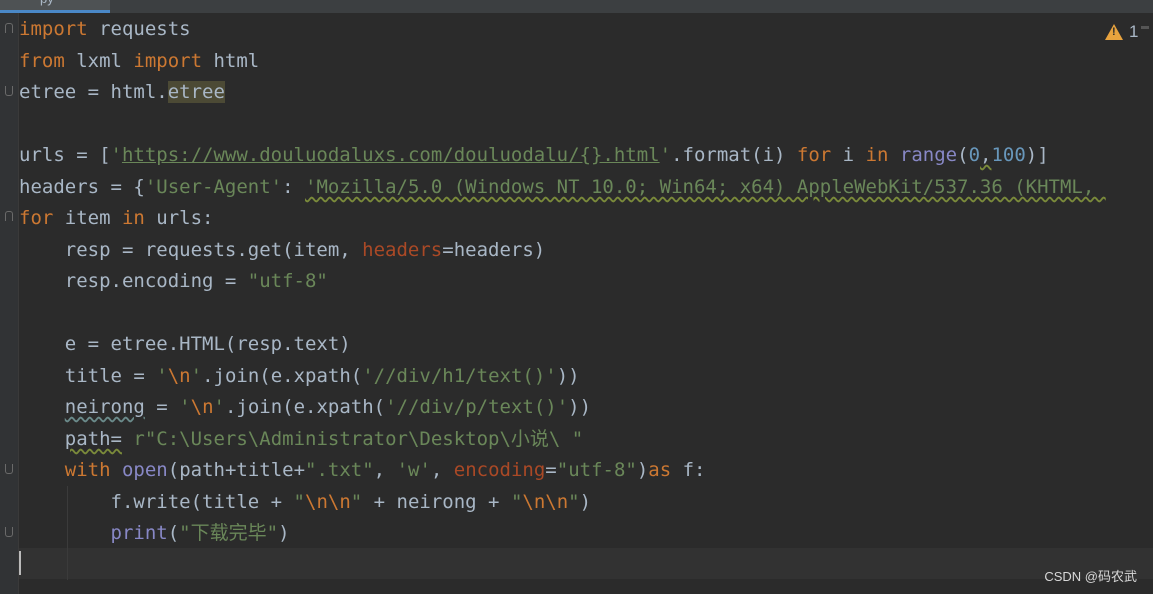  Describe the element at coordinates (974, 155) in the screenshot. I see `number: 0` at that location.